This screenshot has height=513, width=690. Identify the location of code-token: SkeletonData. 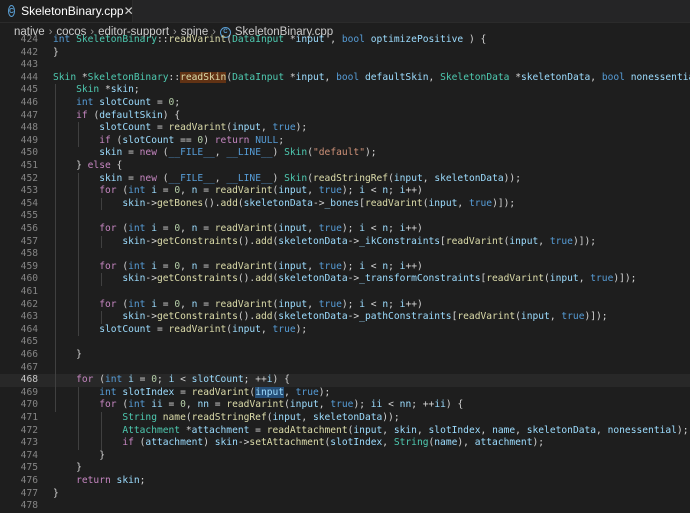
(478, 77).